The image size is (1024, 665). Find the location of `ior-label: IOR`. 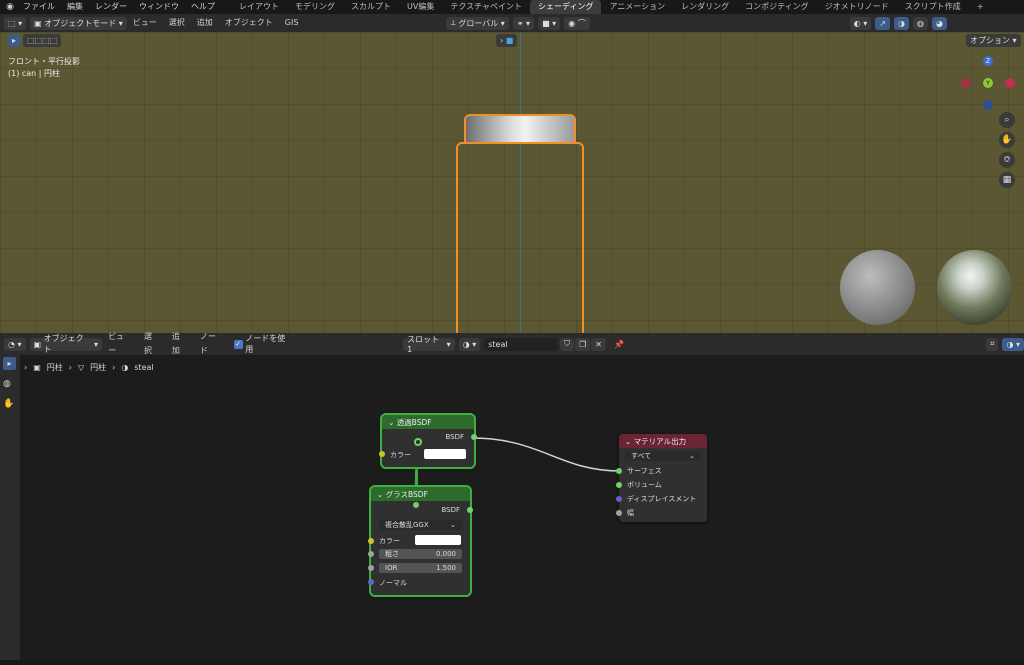

ior-label: IOR is located at coordinates (391, 568).